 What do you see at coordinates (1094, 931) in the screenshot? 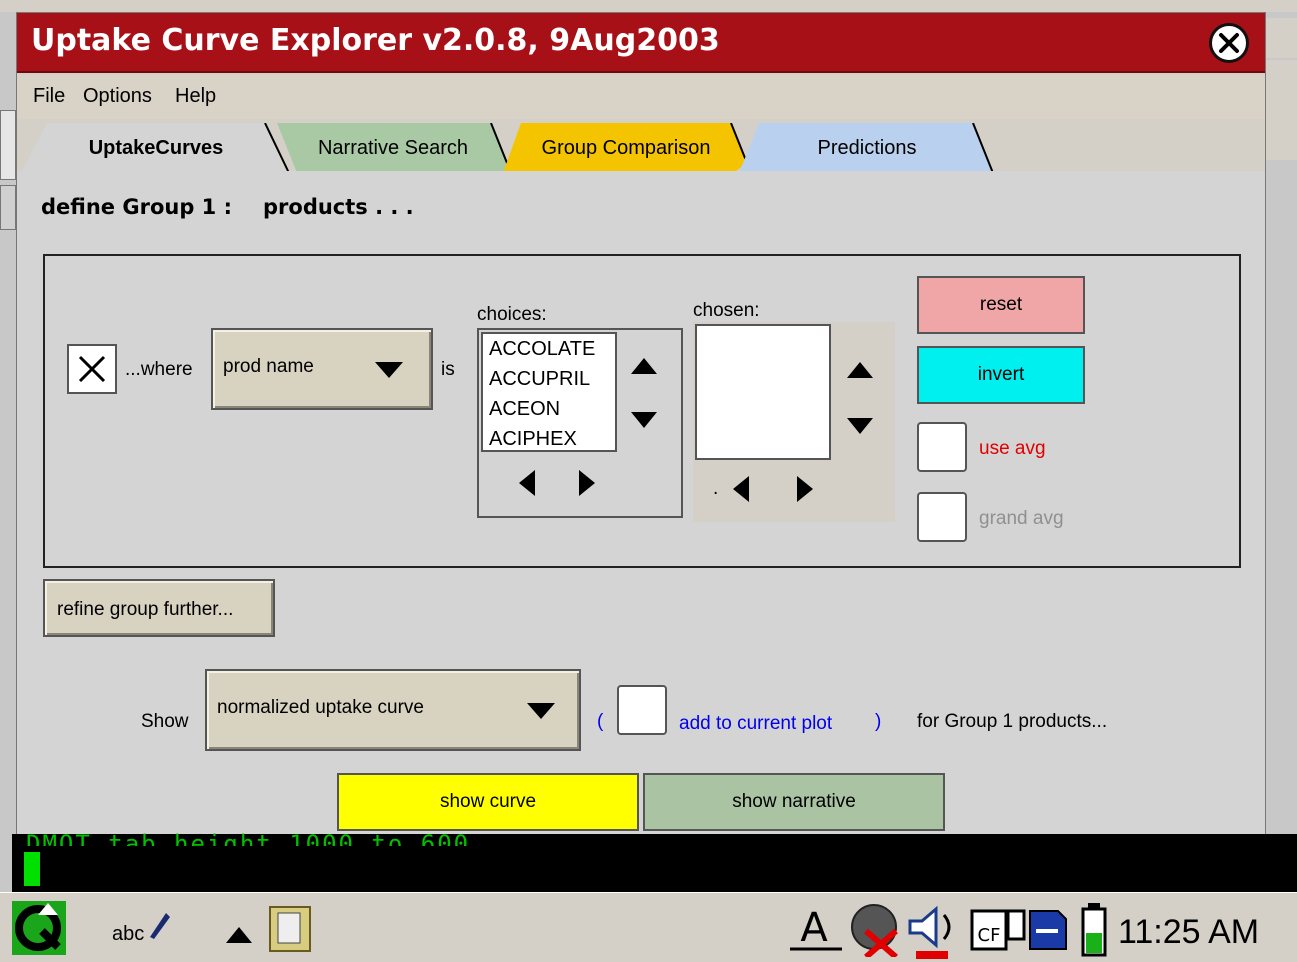
I see `battery-icon` at bounding box center [1094, 931].